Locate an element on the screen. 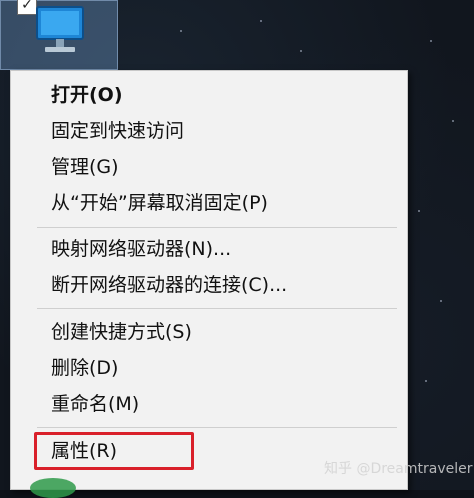 The width and height of the screenshot is (474, 498). properties-highlight-box is located at coordinates (114, 451).